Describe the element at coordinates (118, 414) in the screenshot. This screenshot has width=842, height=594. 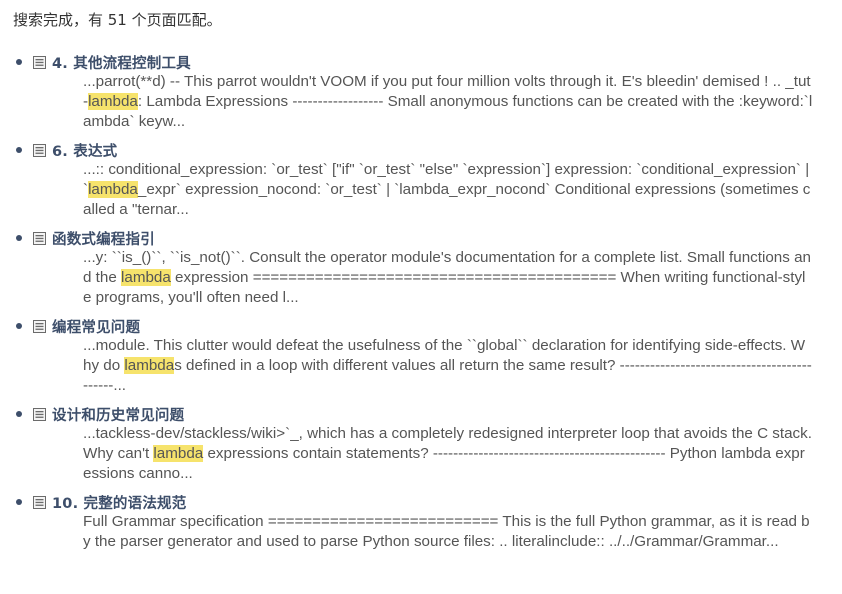
I see `result-title-link: 设计和历史常见问题` at that location.